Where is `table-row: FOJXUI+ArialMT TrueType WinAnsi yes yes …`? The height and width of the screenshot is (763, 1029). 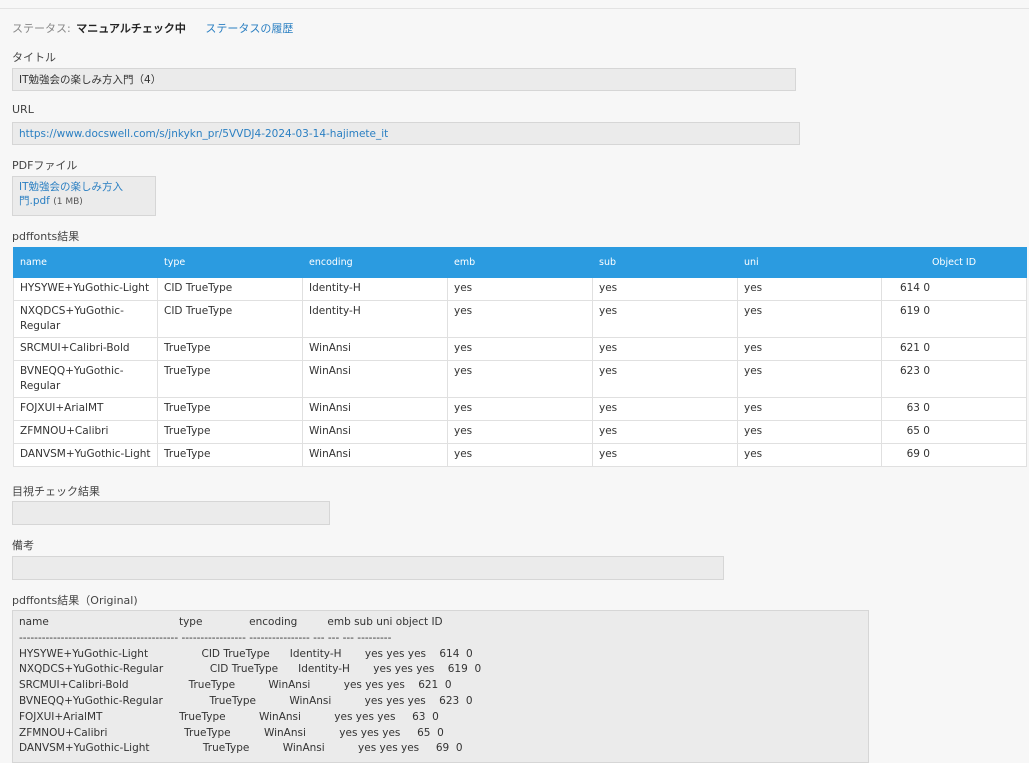
table-row: FOJXUI+ArialMT TrueType WinAnsi yes yes … is located at coordinates (520, 409).